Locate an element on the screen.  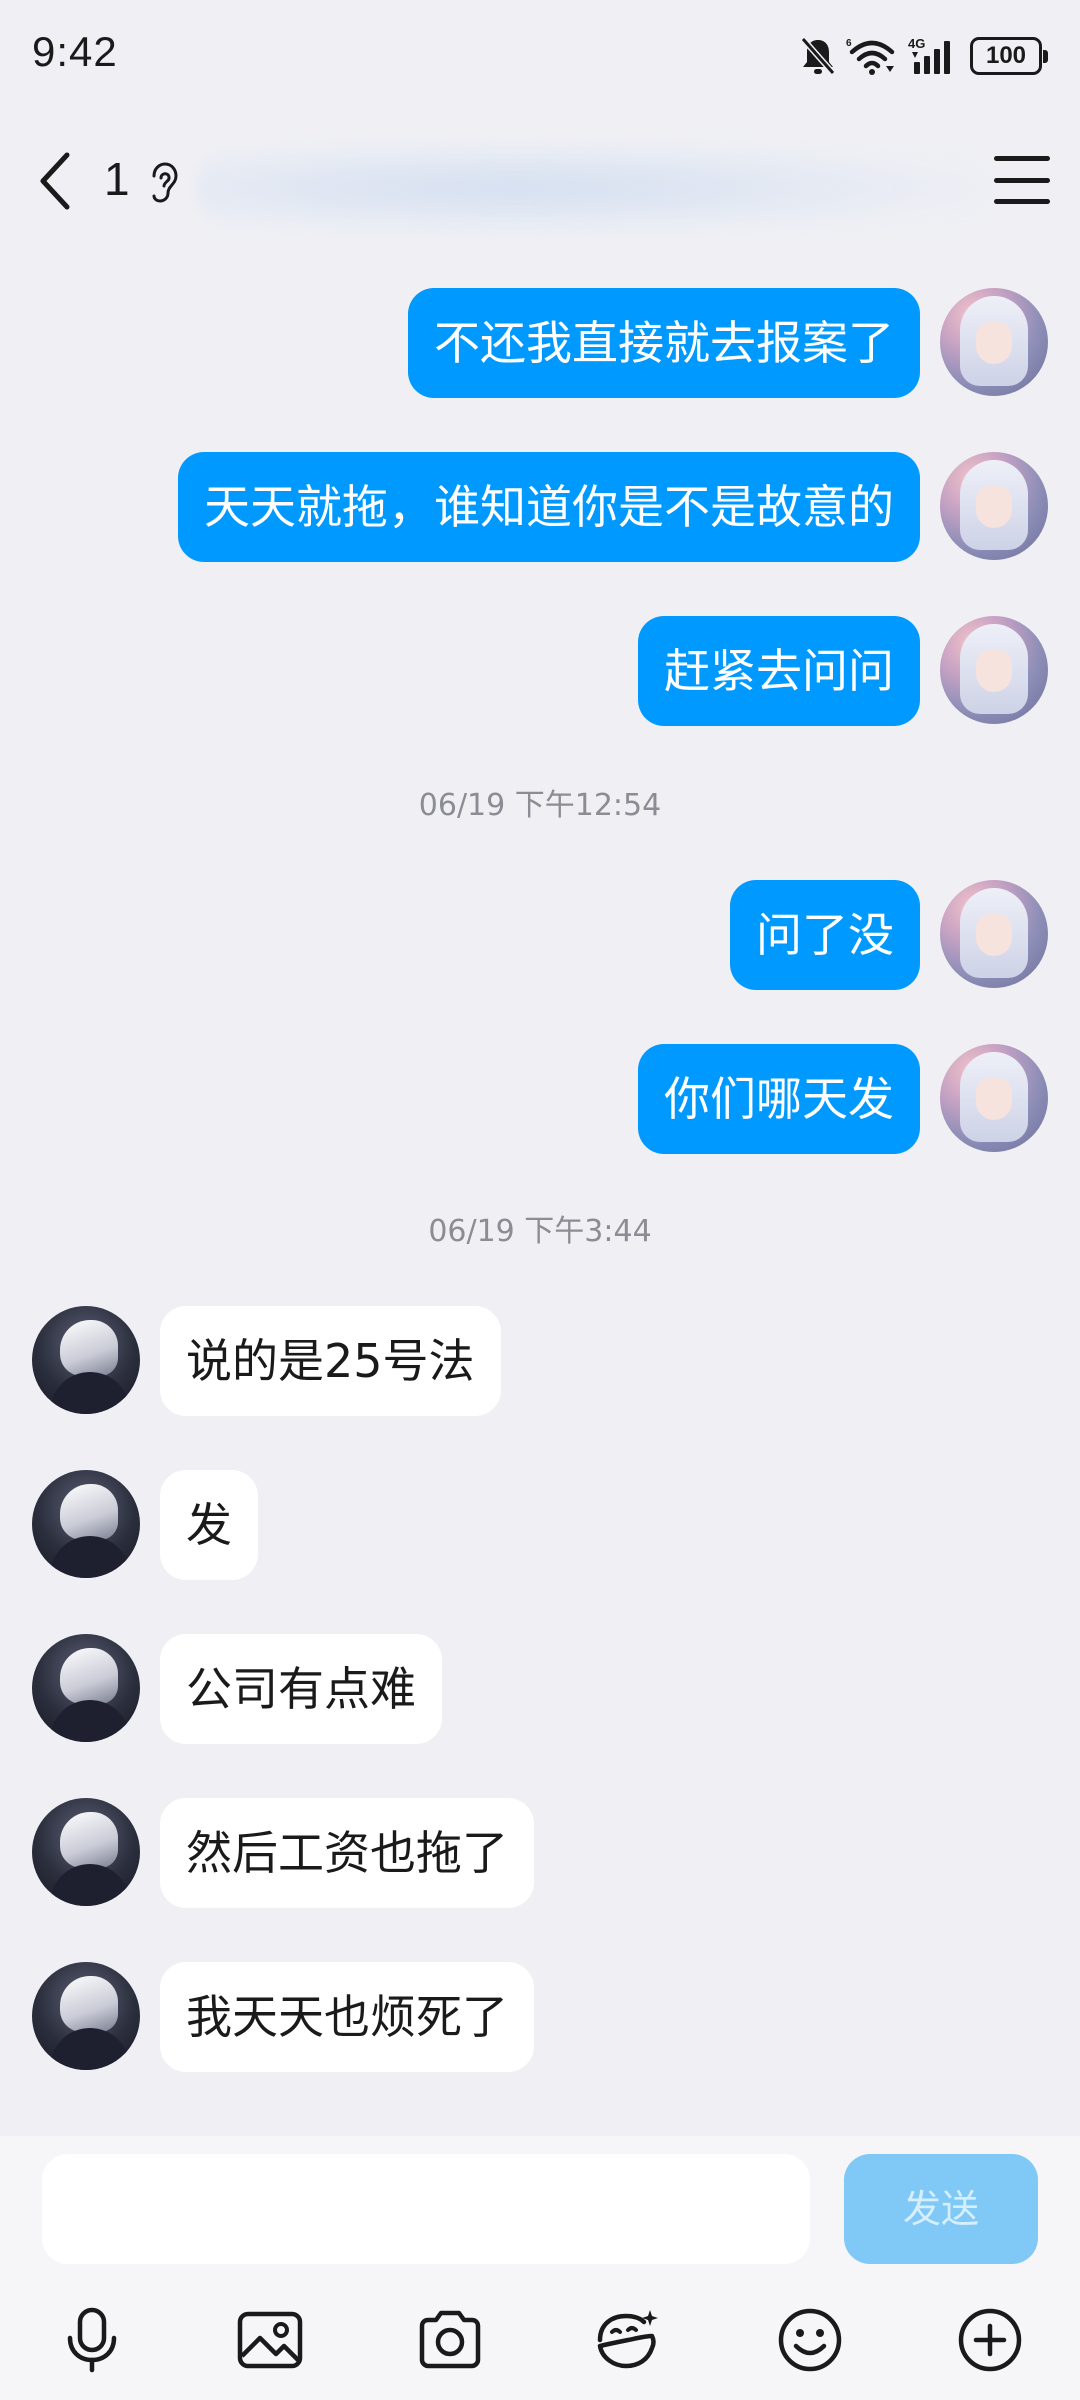
input-toolbar is located at coordinates (540, 2337).